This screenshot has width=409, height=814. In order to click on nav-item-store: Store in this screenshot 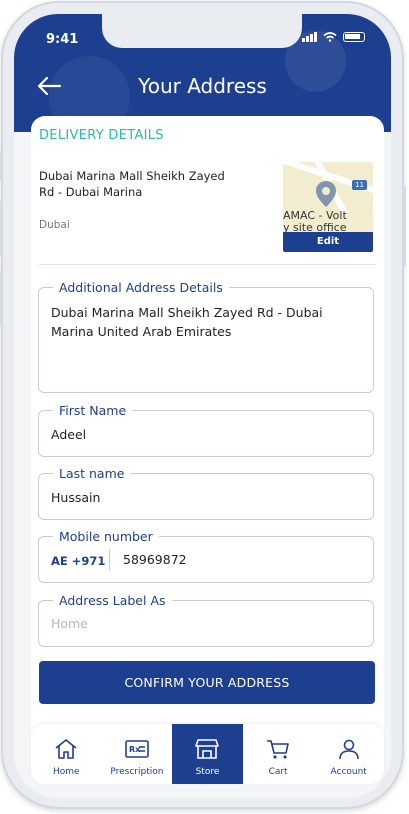, I will do `click(207, 754)`.